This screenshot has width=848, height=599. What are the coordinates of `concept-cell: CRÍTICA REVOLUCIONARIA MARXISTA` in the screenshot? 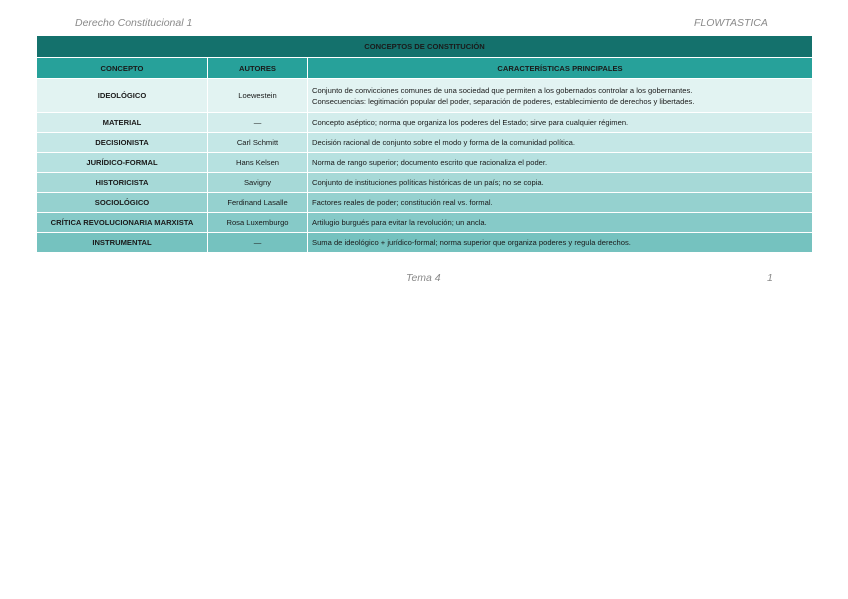 It's located at (122, 222).